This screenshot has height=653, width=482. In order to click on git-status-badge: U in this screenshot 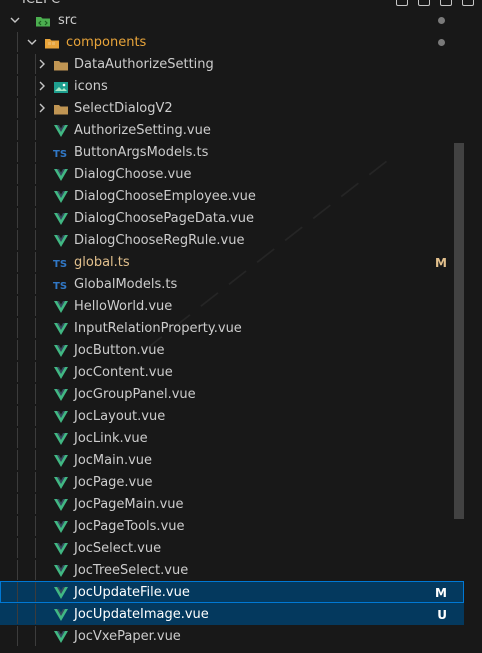, I will do `click(442, 615)`.